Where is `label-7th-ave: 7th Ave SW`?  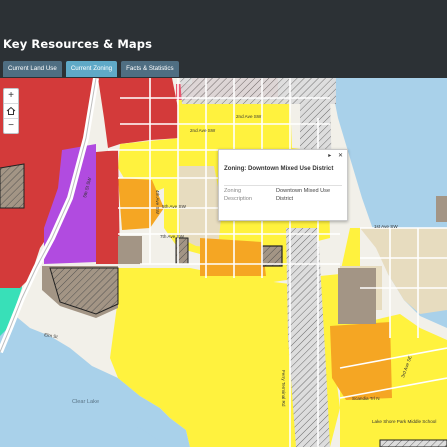 label-7th-ave: 7th Ave SW is located at coordinates (172, 236).